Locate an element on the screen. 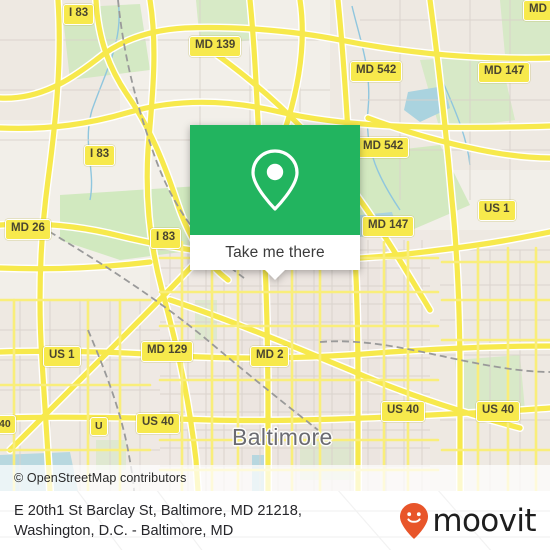  road-shield-label: MD 1 is located at coordinates (536, 10).